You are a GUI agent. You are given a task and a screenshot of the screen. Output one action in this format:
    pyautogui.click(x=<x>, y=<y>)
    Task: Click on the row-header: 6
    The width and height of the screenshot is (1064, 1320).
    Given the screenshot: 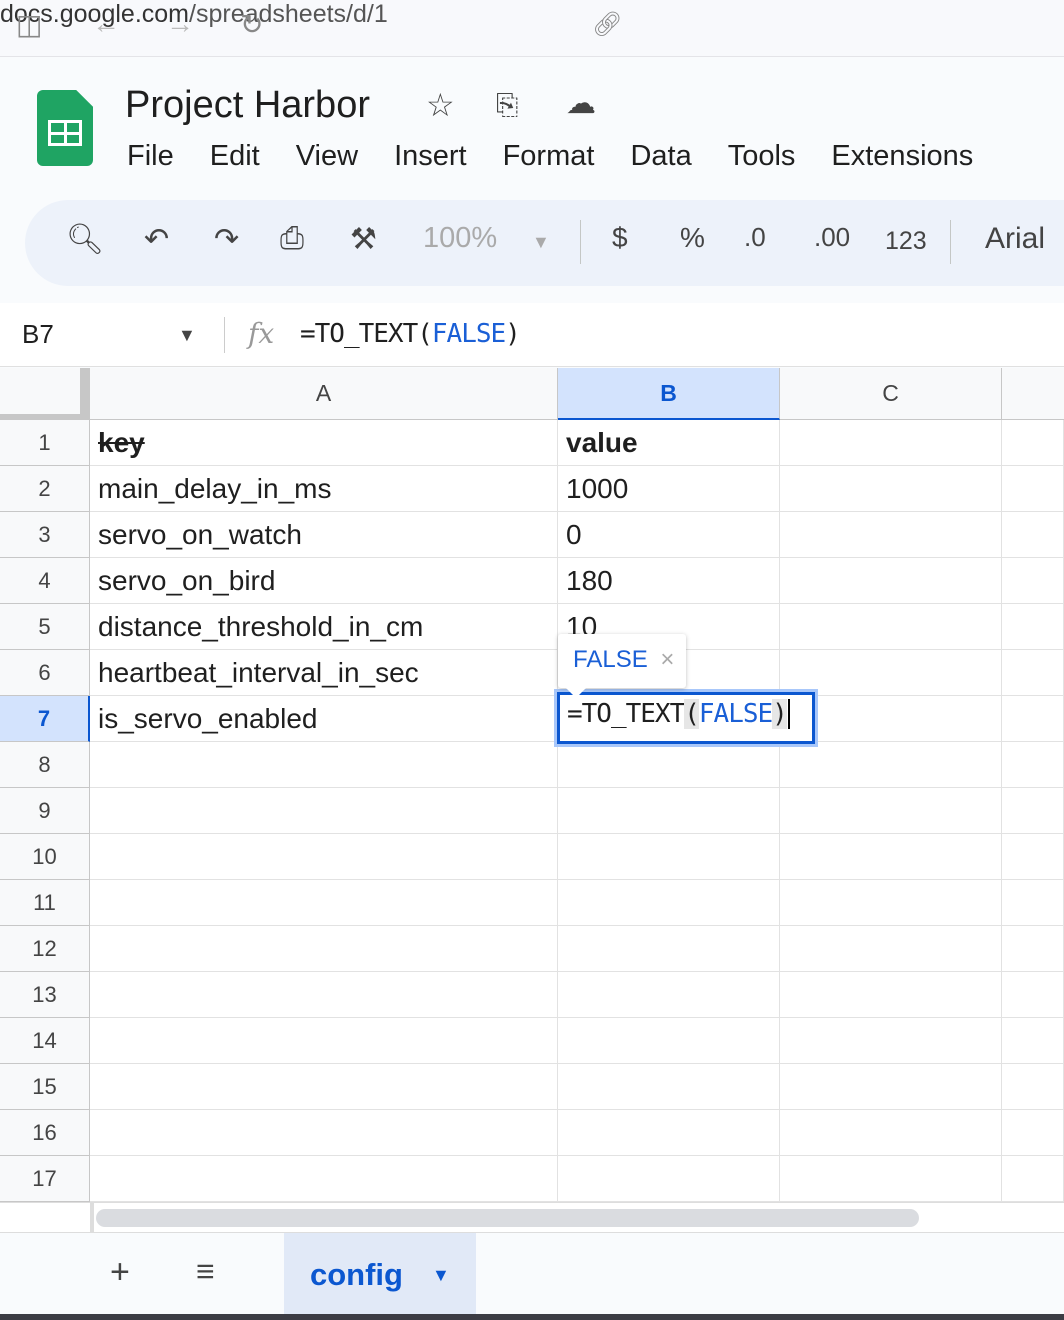 What is the action you would take?
    pyautogui.click(x=45, y=673)
    